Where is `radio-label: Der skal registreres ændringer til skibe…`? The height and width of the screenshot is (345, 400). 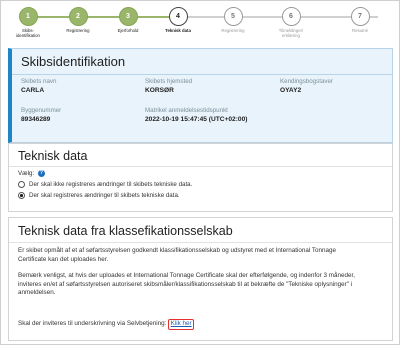
radio-label: Der skal registreres ændringer til skibe… is located at coordinates (104, 195).